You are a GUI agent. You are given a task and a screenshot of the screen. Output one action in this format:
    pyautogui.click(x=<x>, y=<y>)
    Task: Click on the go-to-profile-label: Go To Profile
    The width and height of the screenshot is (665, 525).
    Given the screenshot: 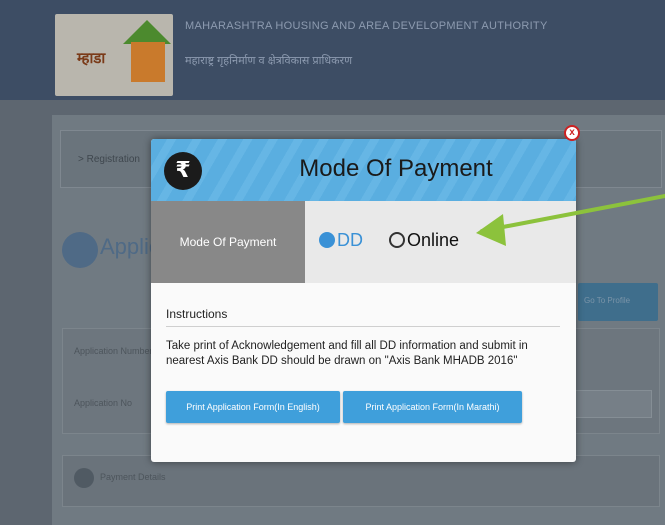 What is the action you would take?
    pyautogui.click(x=607, y=300)
    